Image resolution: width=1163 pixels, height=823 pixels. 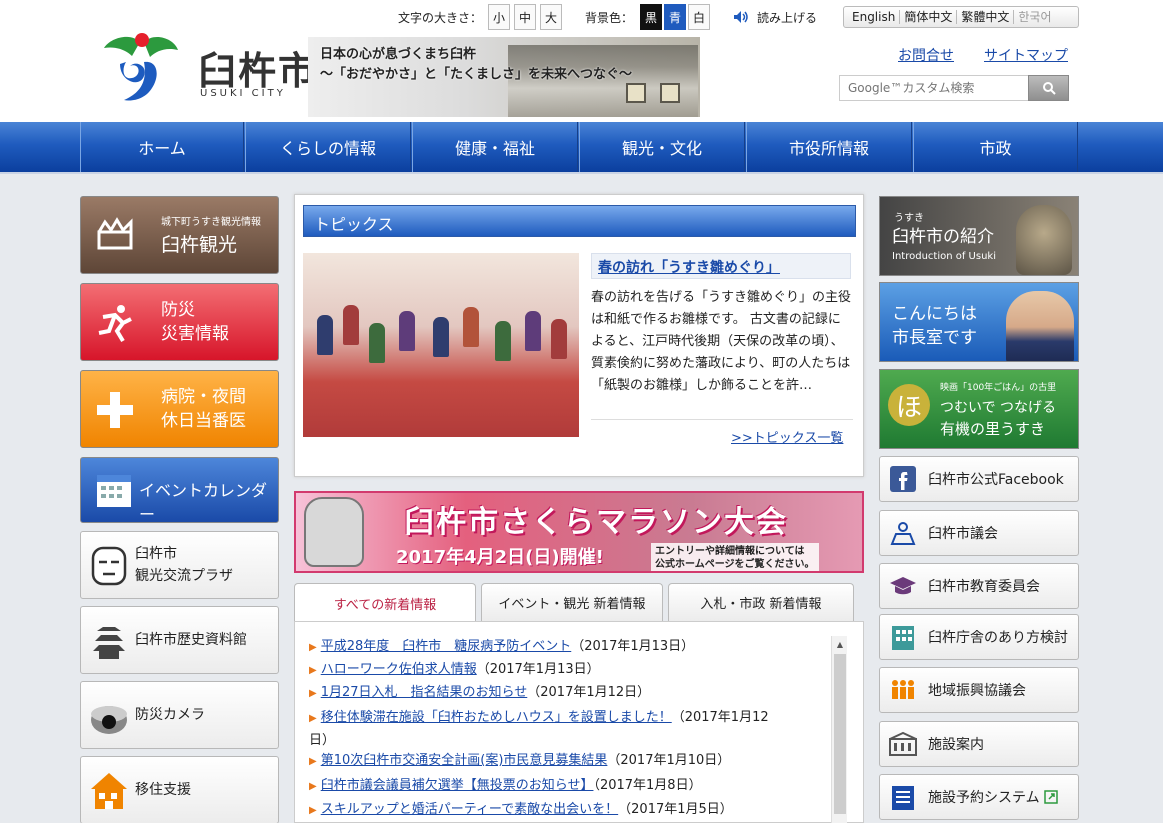 What do you see at coordinates (525, 17) in the screenshot?
I see `font-size-medium-button: 中` at bounding box center [525, 17].